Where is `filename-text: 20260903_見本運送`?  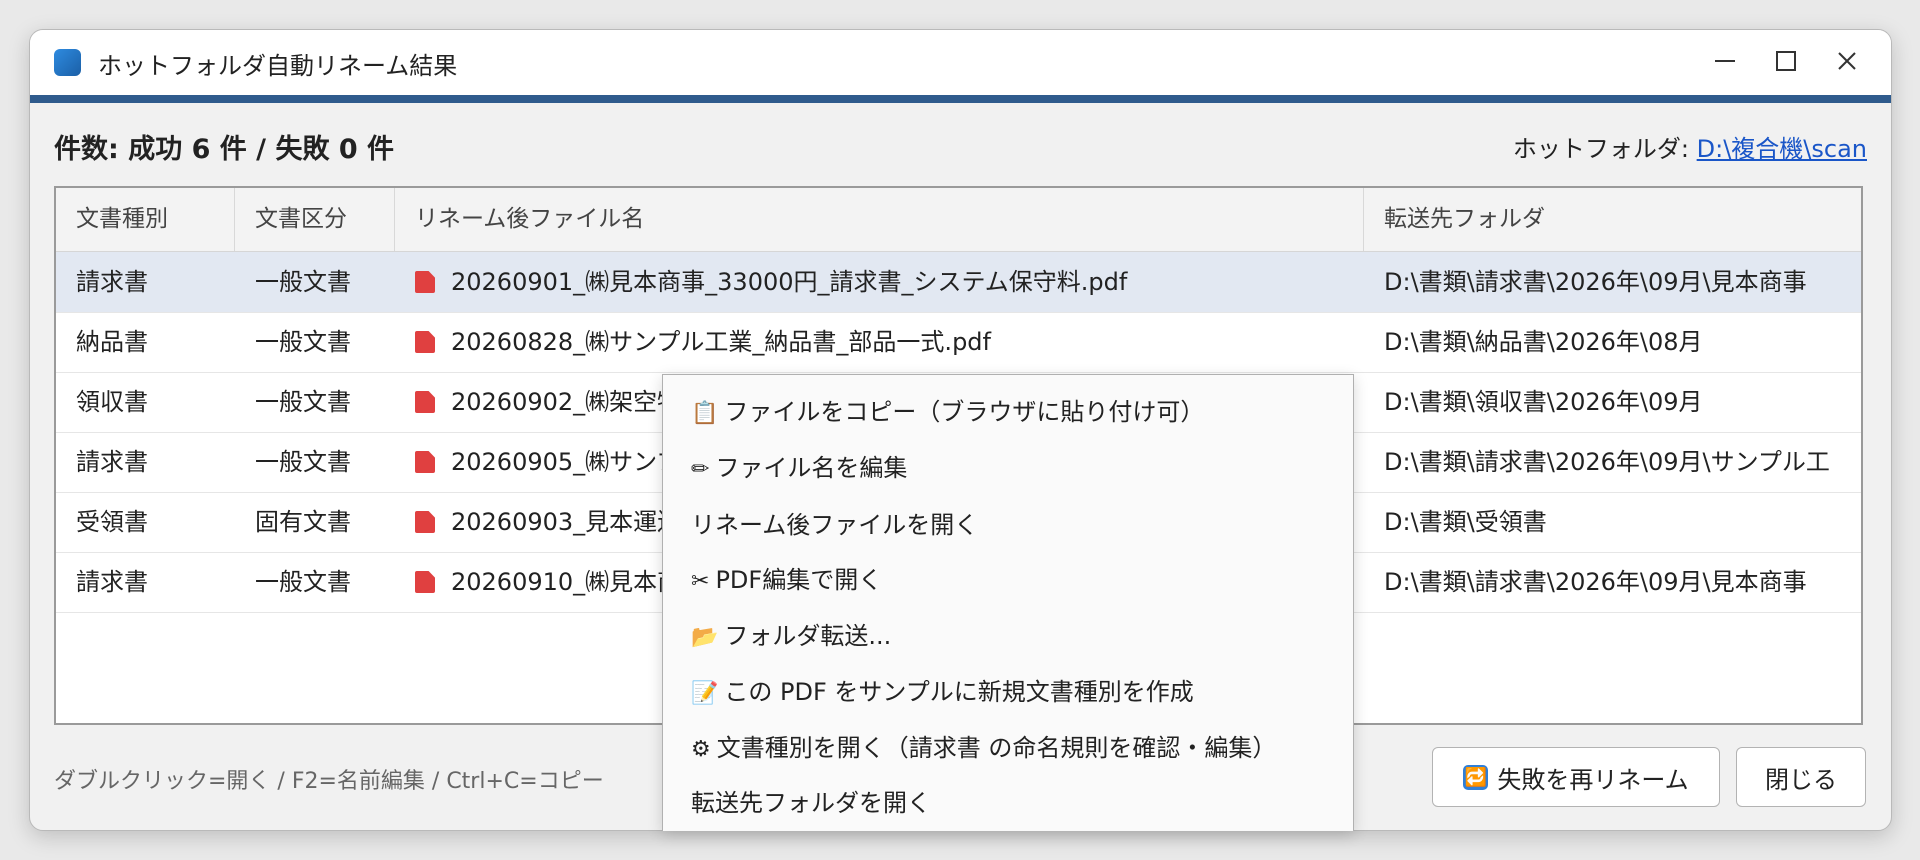 filename-text: 20260903_見本運送 is located at coordinates (566, 522).